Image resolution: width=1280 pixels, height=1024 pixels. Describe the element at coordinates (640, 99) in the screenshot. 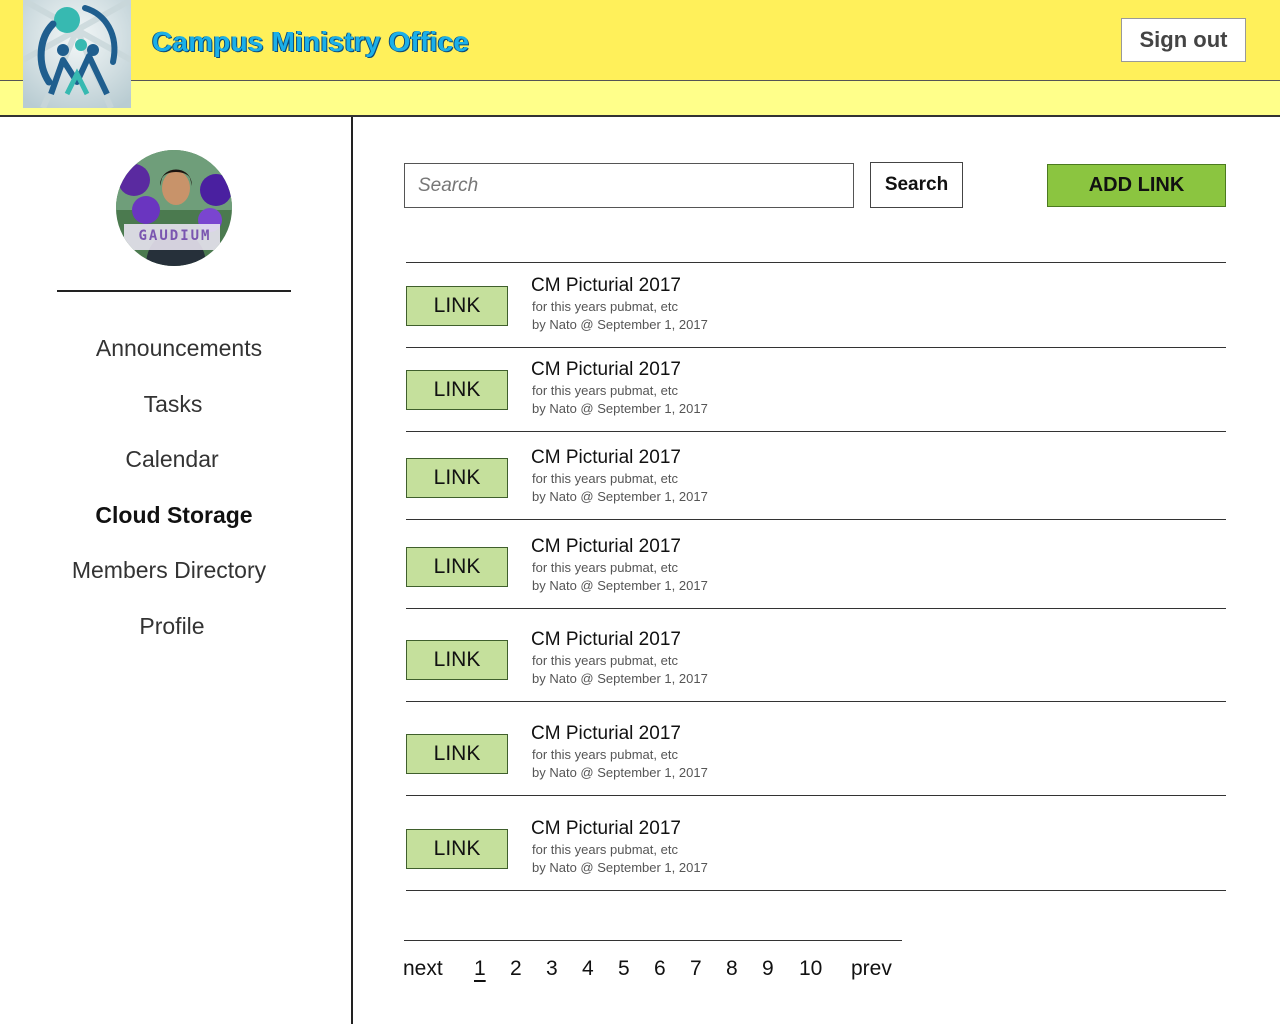

I see `header-band` at that location.